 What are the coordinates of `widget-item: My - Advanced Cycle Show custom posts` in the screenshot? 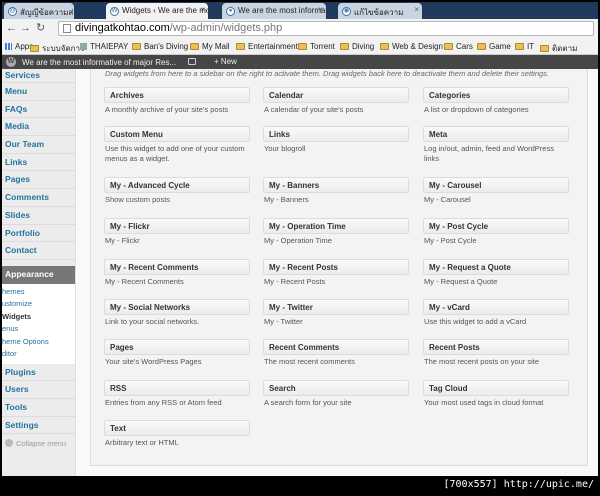 It's located at (177, 191).